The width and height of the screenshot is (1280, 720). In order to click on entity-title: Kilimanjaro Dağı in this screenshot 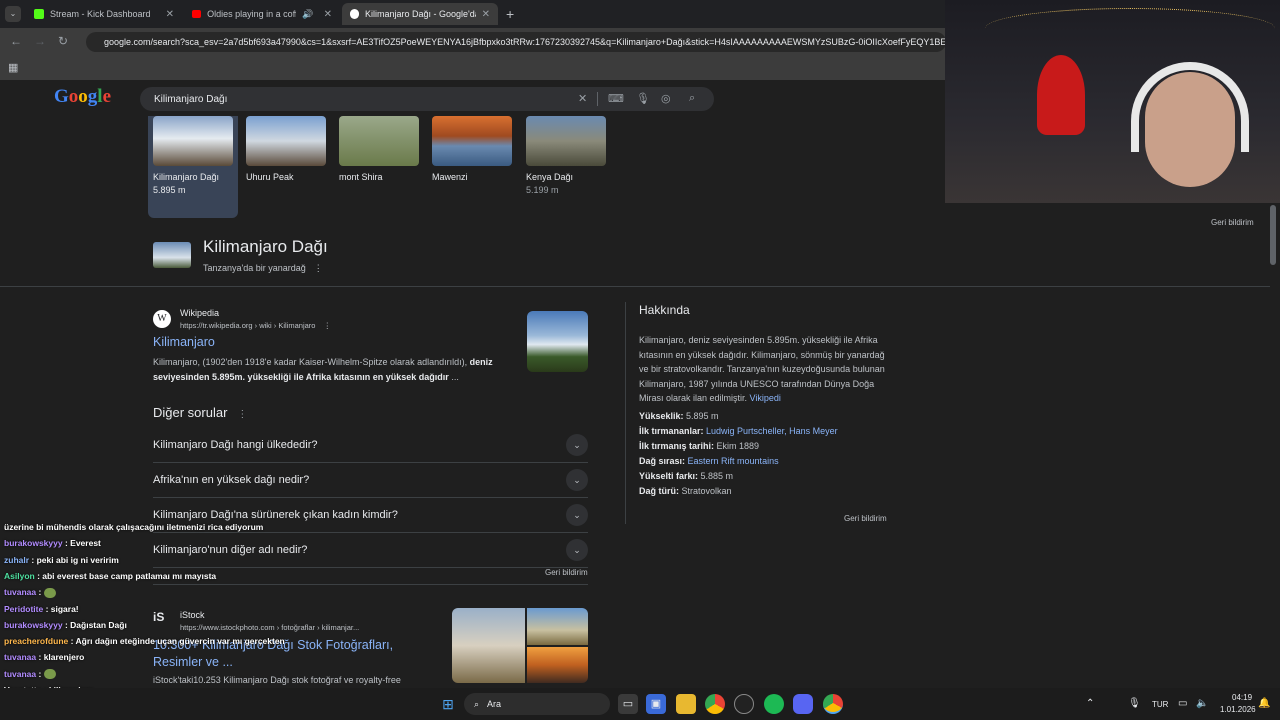, I will do `click(265, 246)`.